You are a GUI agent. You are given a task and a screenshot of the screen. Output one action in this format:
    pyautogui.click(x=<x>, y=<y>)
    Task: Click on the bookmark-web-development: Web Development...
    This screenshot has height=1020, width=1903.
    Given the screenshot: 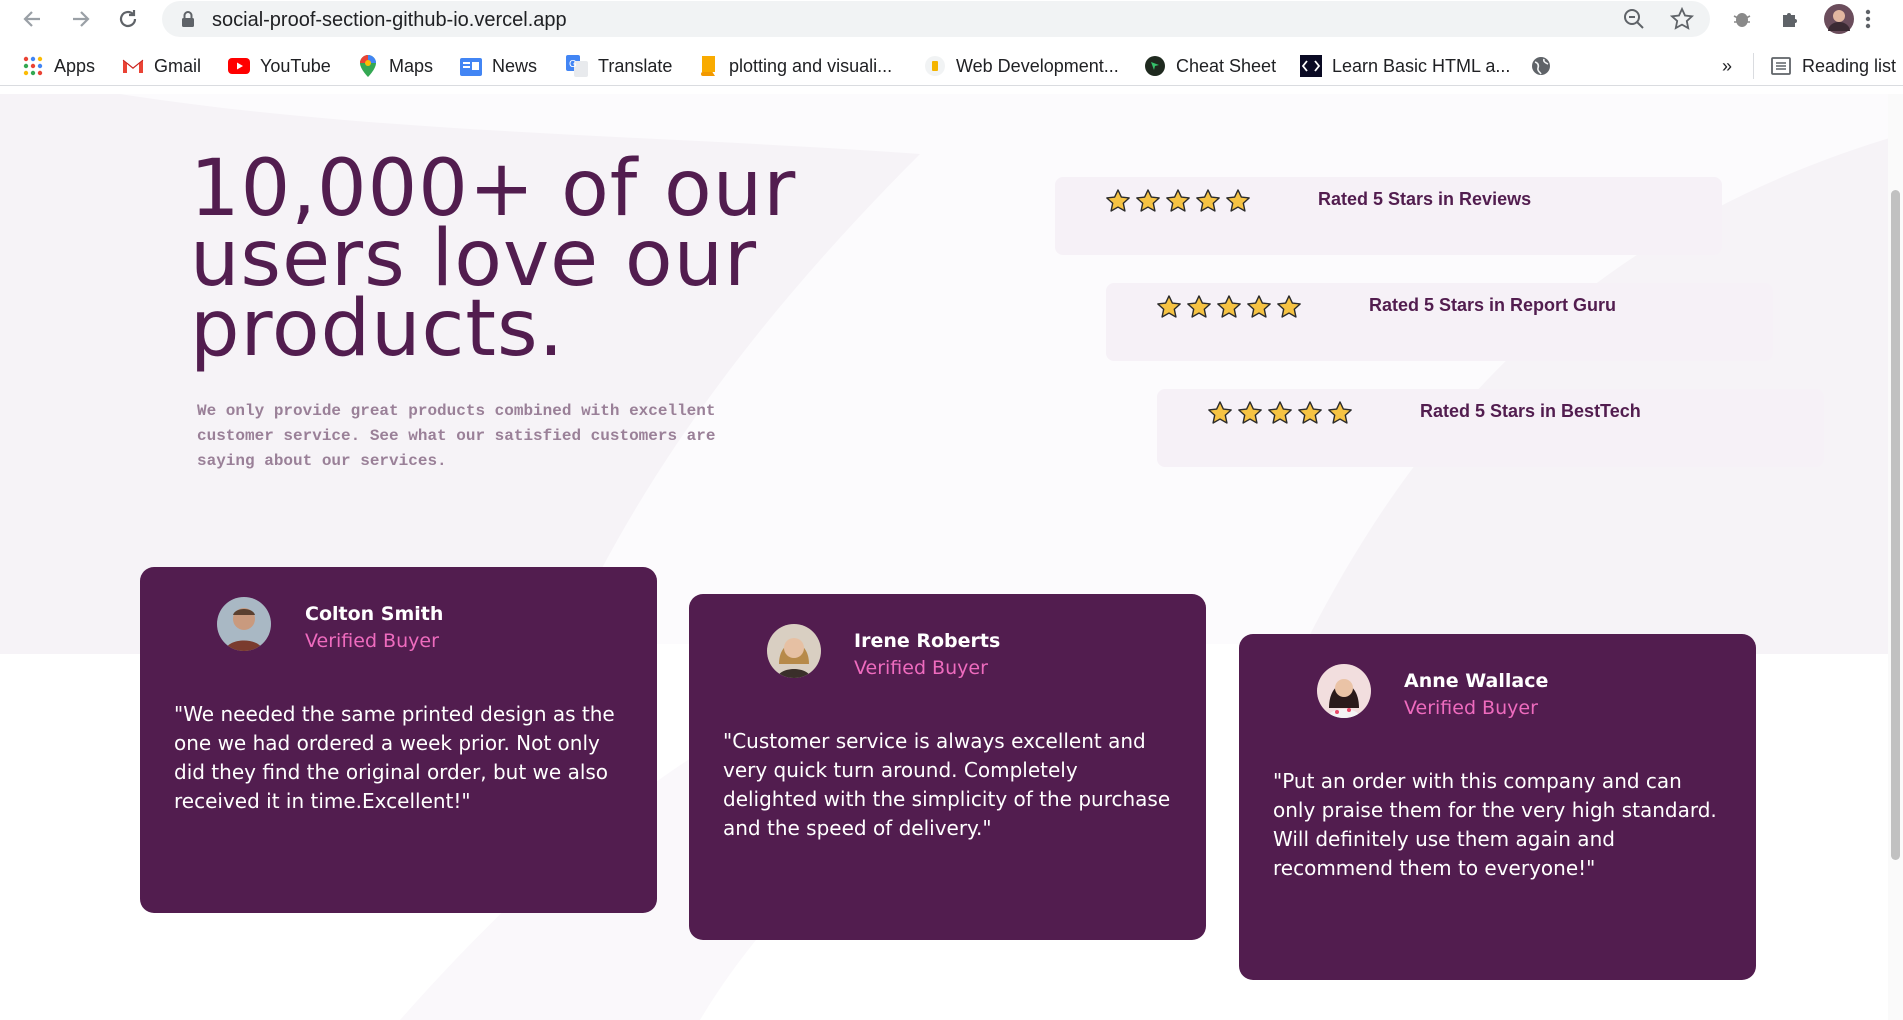 What is the action you would take?
    pyautogui.click(x=1021, y=66)
    